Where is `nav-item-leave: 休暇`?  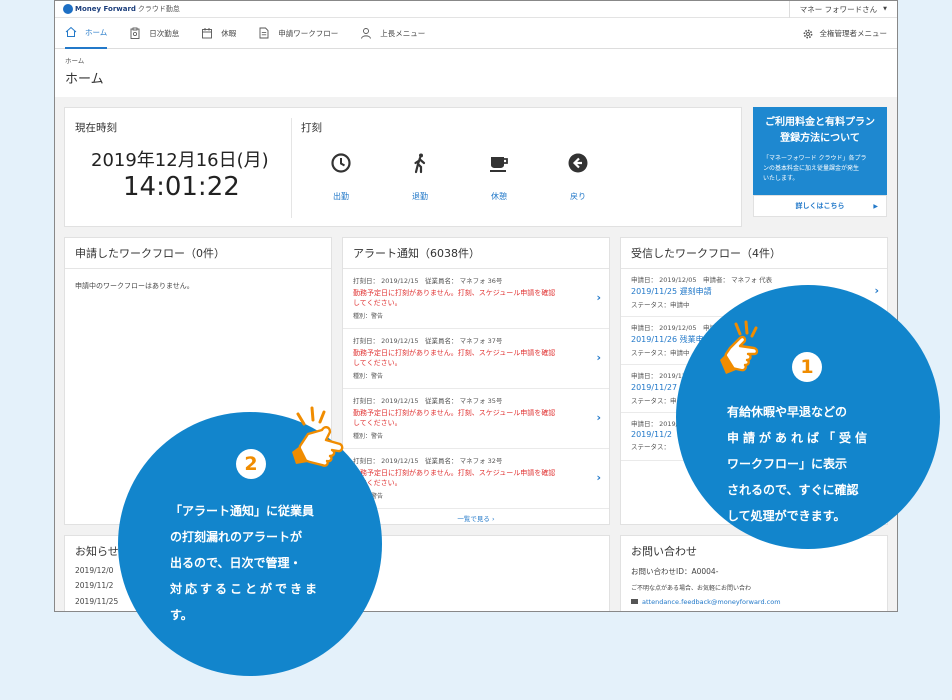 nav-item-leave: 休暇 is located at coordinates (218, 33).